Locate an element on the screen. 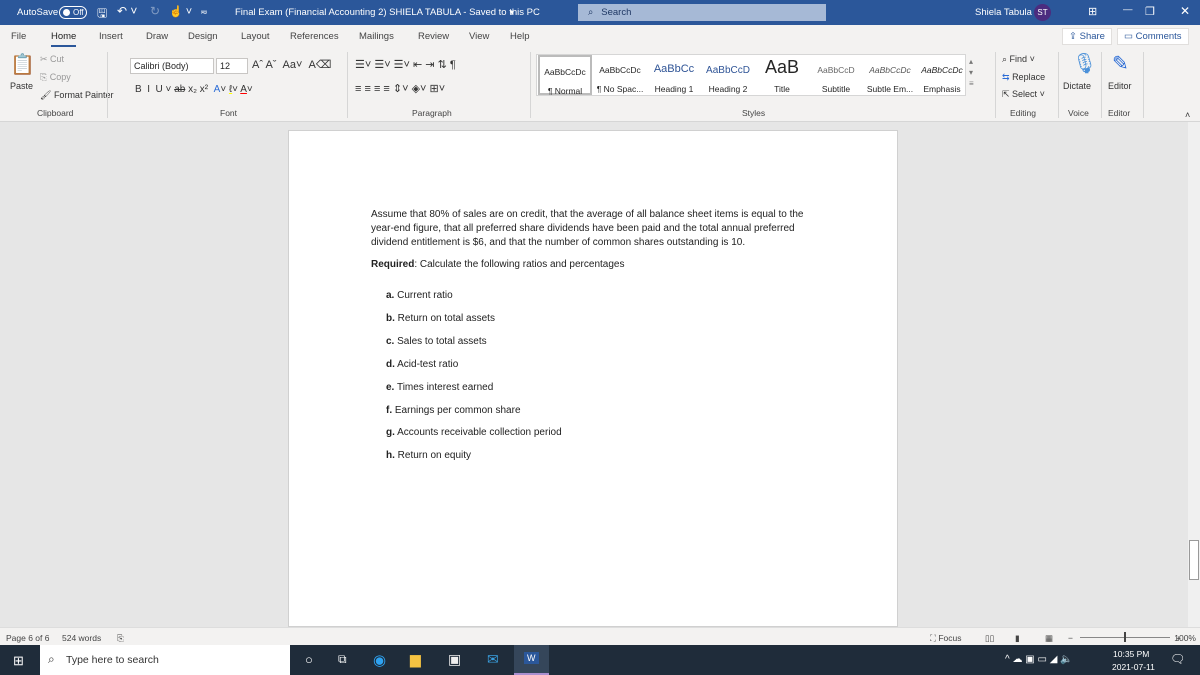  tab-references: References is located at coordinates (314, 36).